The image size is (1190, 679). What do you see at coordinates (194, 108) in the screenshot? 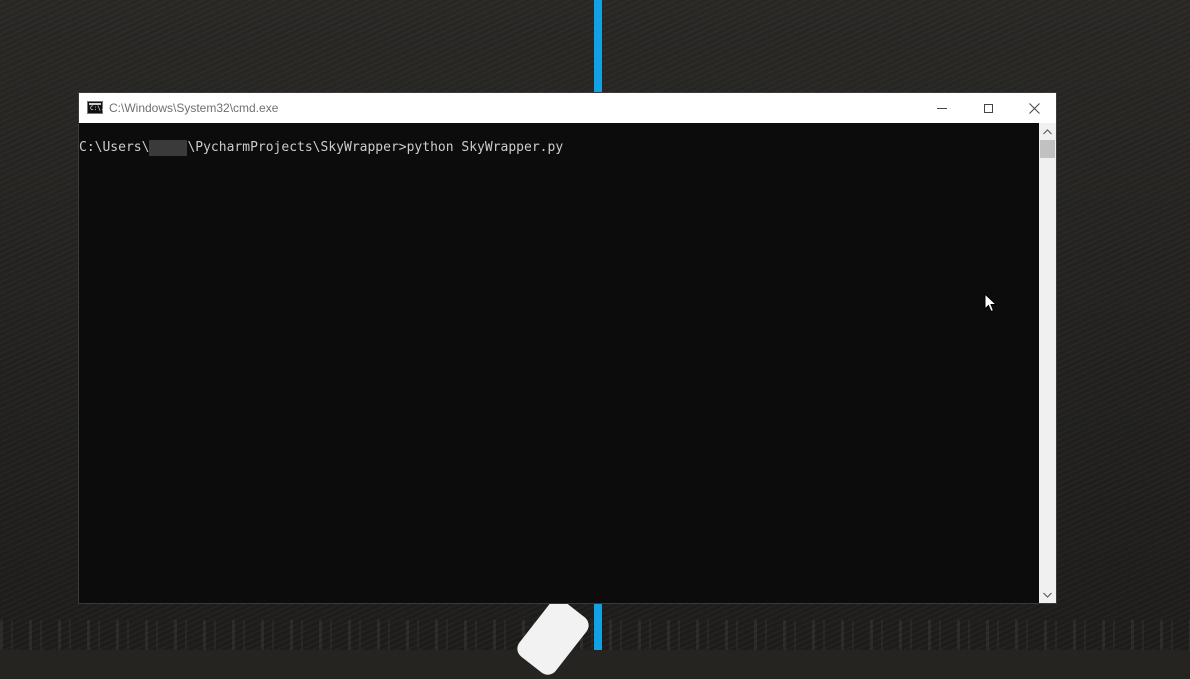
I see `window-title: C:\Windows\System32\cmd.exe` at bounding box center [194, 108].